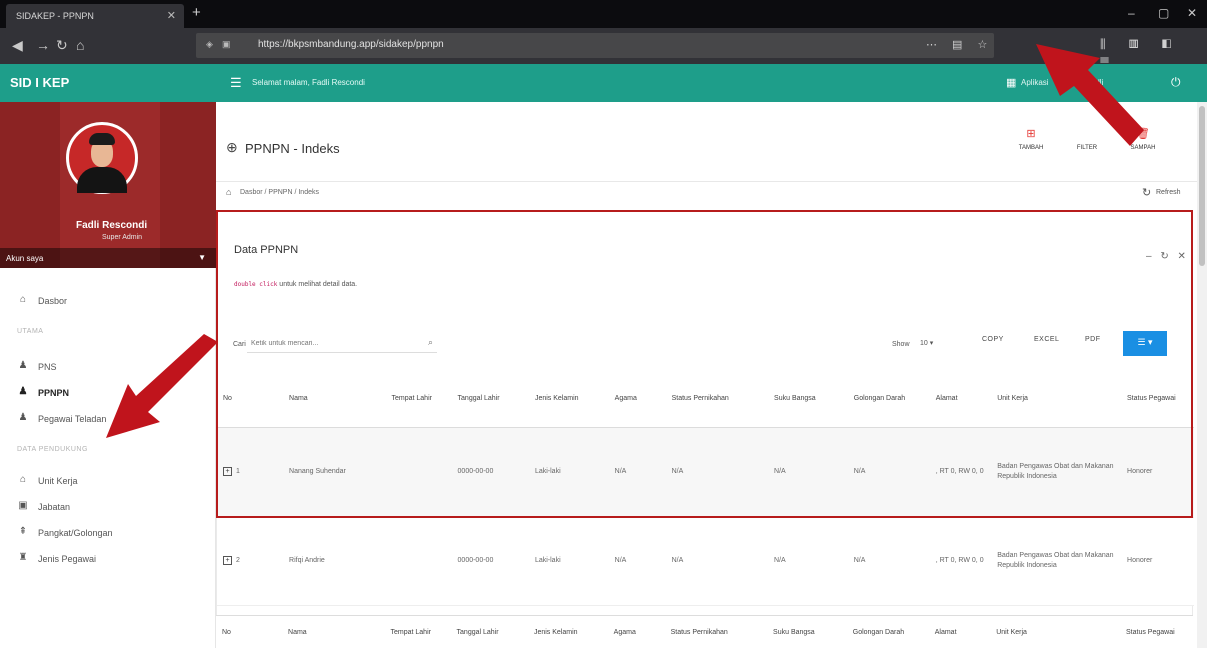 This screenshot has height=648, width=1207. Describe the element at coordinates (209, 44) in the screenshot. I see `shield-icon: ◈` at that location.